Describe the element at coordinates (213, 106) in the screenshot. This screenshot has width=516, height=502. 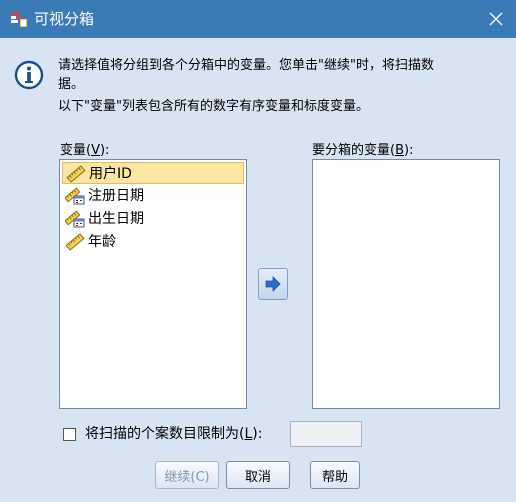
I see `info-text-line: 以下"变量"列表包含所有的数字有序变量和标度变量。` at that location.